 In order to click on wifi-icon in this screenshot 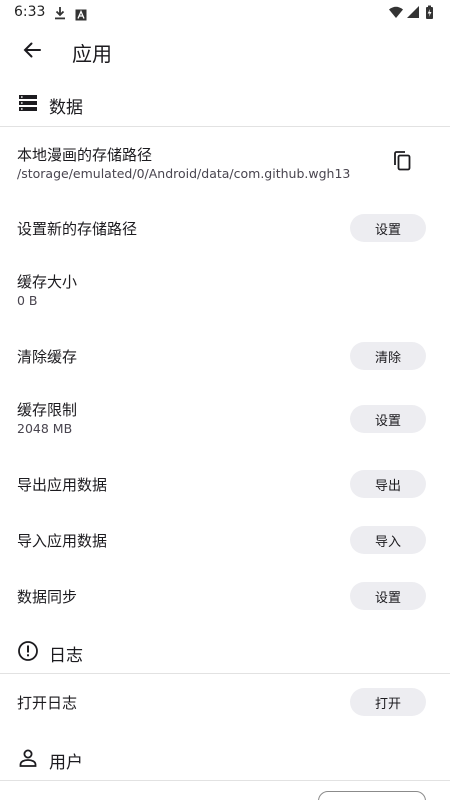, I will do `click(396, 12)`.